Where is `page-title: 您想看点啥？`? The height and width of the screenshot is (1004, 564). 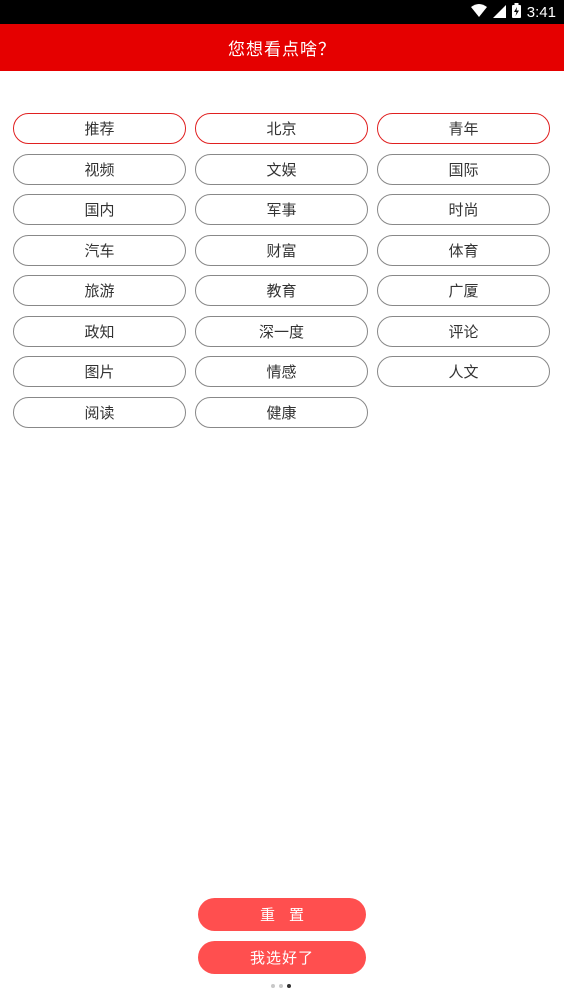 page-title: 您想看点啥？ is located at coordinates (282, 50).